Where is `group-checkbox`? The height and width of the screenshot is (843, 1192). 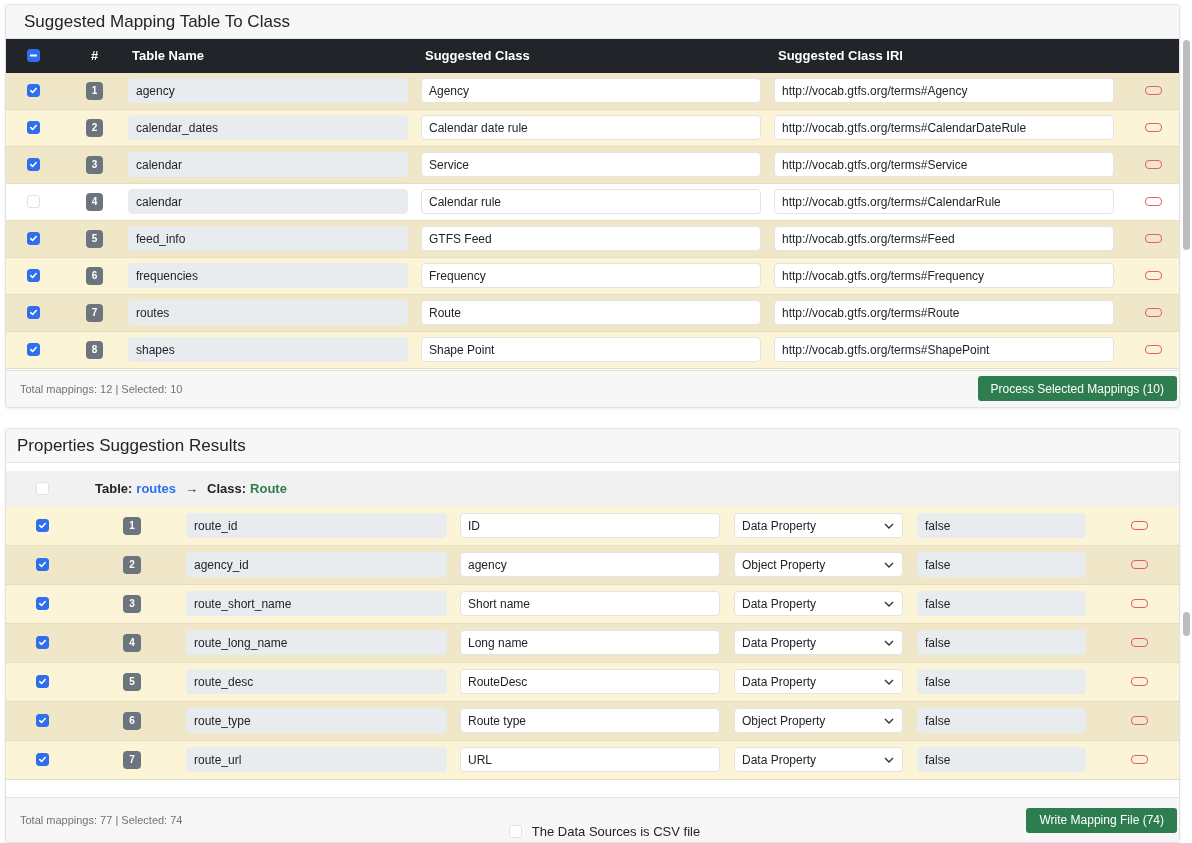
group-checkbox is located at coordinates (42, 488).